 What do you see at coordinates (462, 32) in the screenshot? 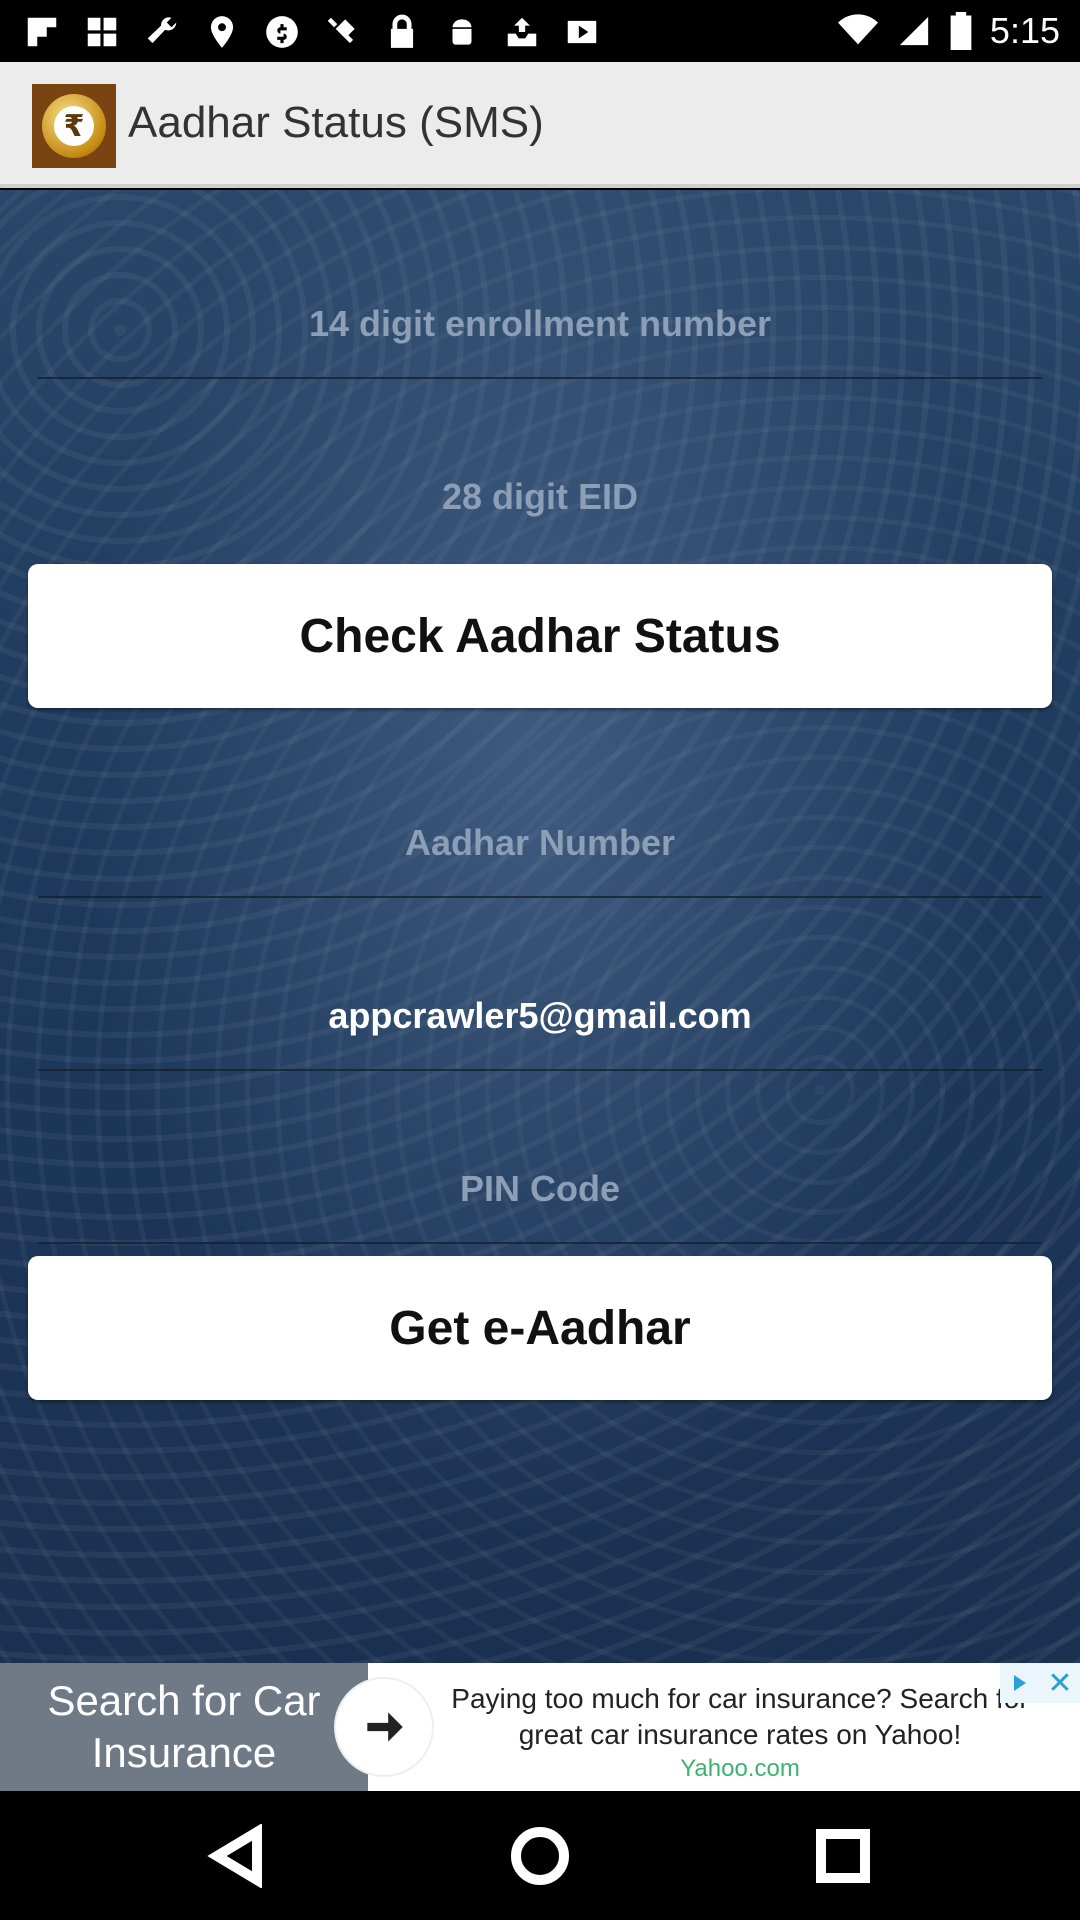
I see `android-icon` at bounding box center [462, 32].